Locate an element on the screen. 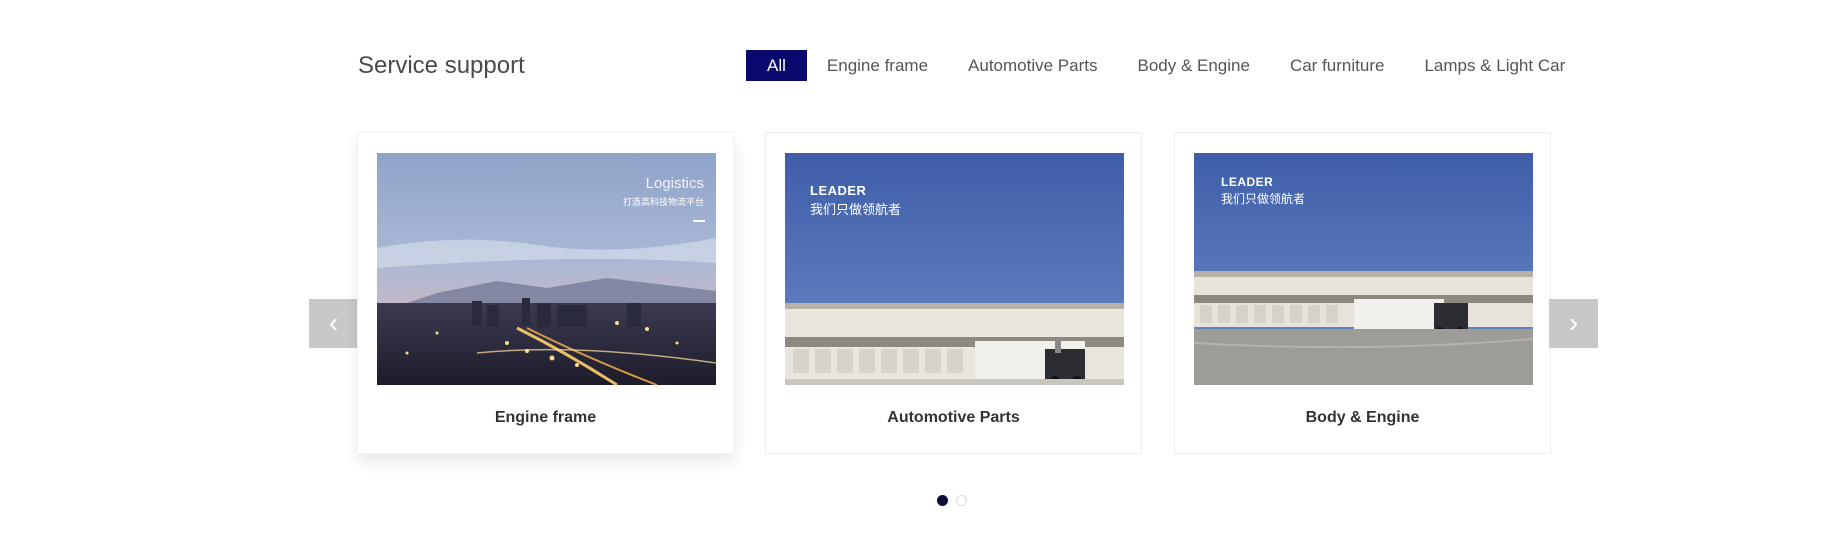 This screenshot has height=537, width=1834. product-card: LEADER 我们只做领航者 Body & Engine is located at coordinates (1362, 293).